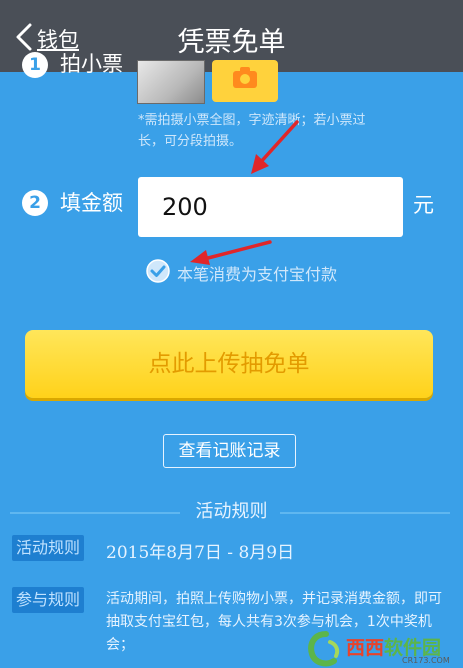  I want to click on step-2-label: 填金额, so click(91, 203).